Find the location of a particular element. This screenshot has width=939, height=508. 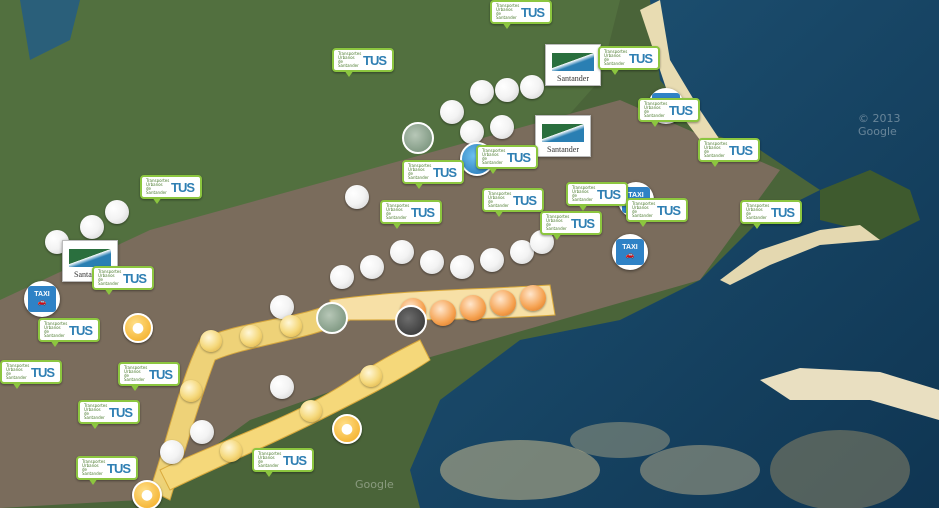

plant-marker is located at coordinates (418, 138).